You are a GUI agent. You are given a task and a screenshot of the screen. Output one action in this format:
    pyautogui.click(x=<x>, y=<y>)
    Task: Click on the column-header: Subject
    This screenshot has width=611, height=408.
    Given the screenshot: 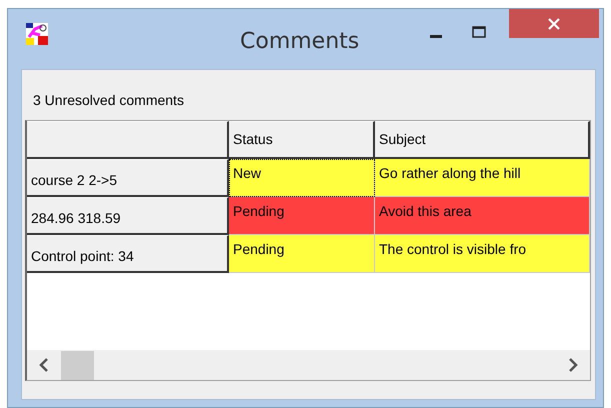 What is the action you would take?
    pyautogui.click(x=482, y=140)
    